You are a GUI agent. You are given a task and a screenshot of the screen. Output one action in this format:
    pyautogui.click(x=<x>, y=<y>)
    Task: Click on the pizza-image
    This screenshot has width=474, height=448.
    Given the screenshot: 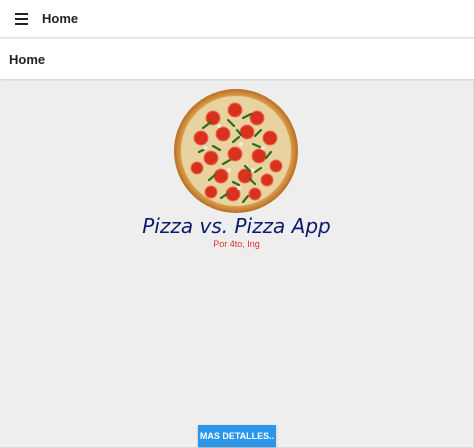 What is the action you would take?
    pyautogui.click(x=236, y=151)
    